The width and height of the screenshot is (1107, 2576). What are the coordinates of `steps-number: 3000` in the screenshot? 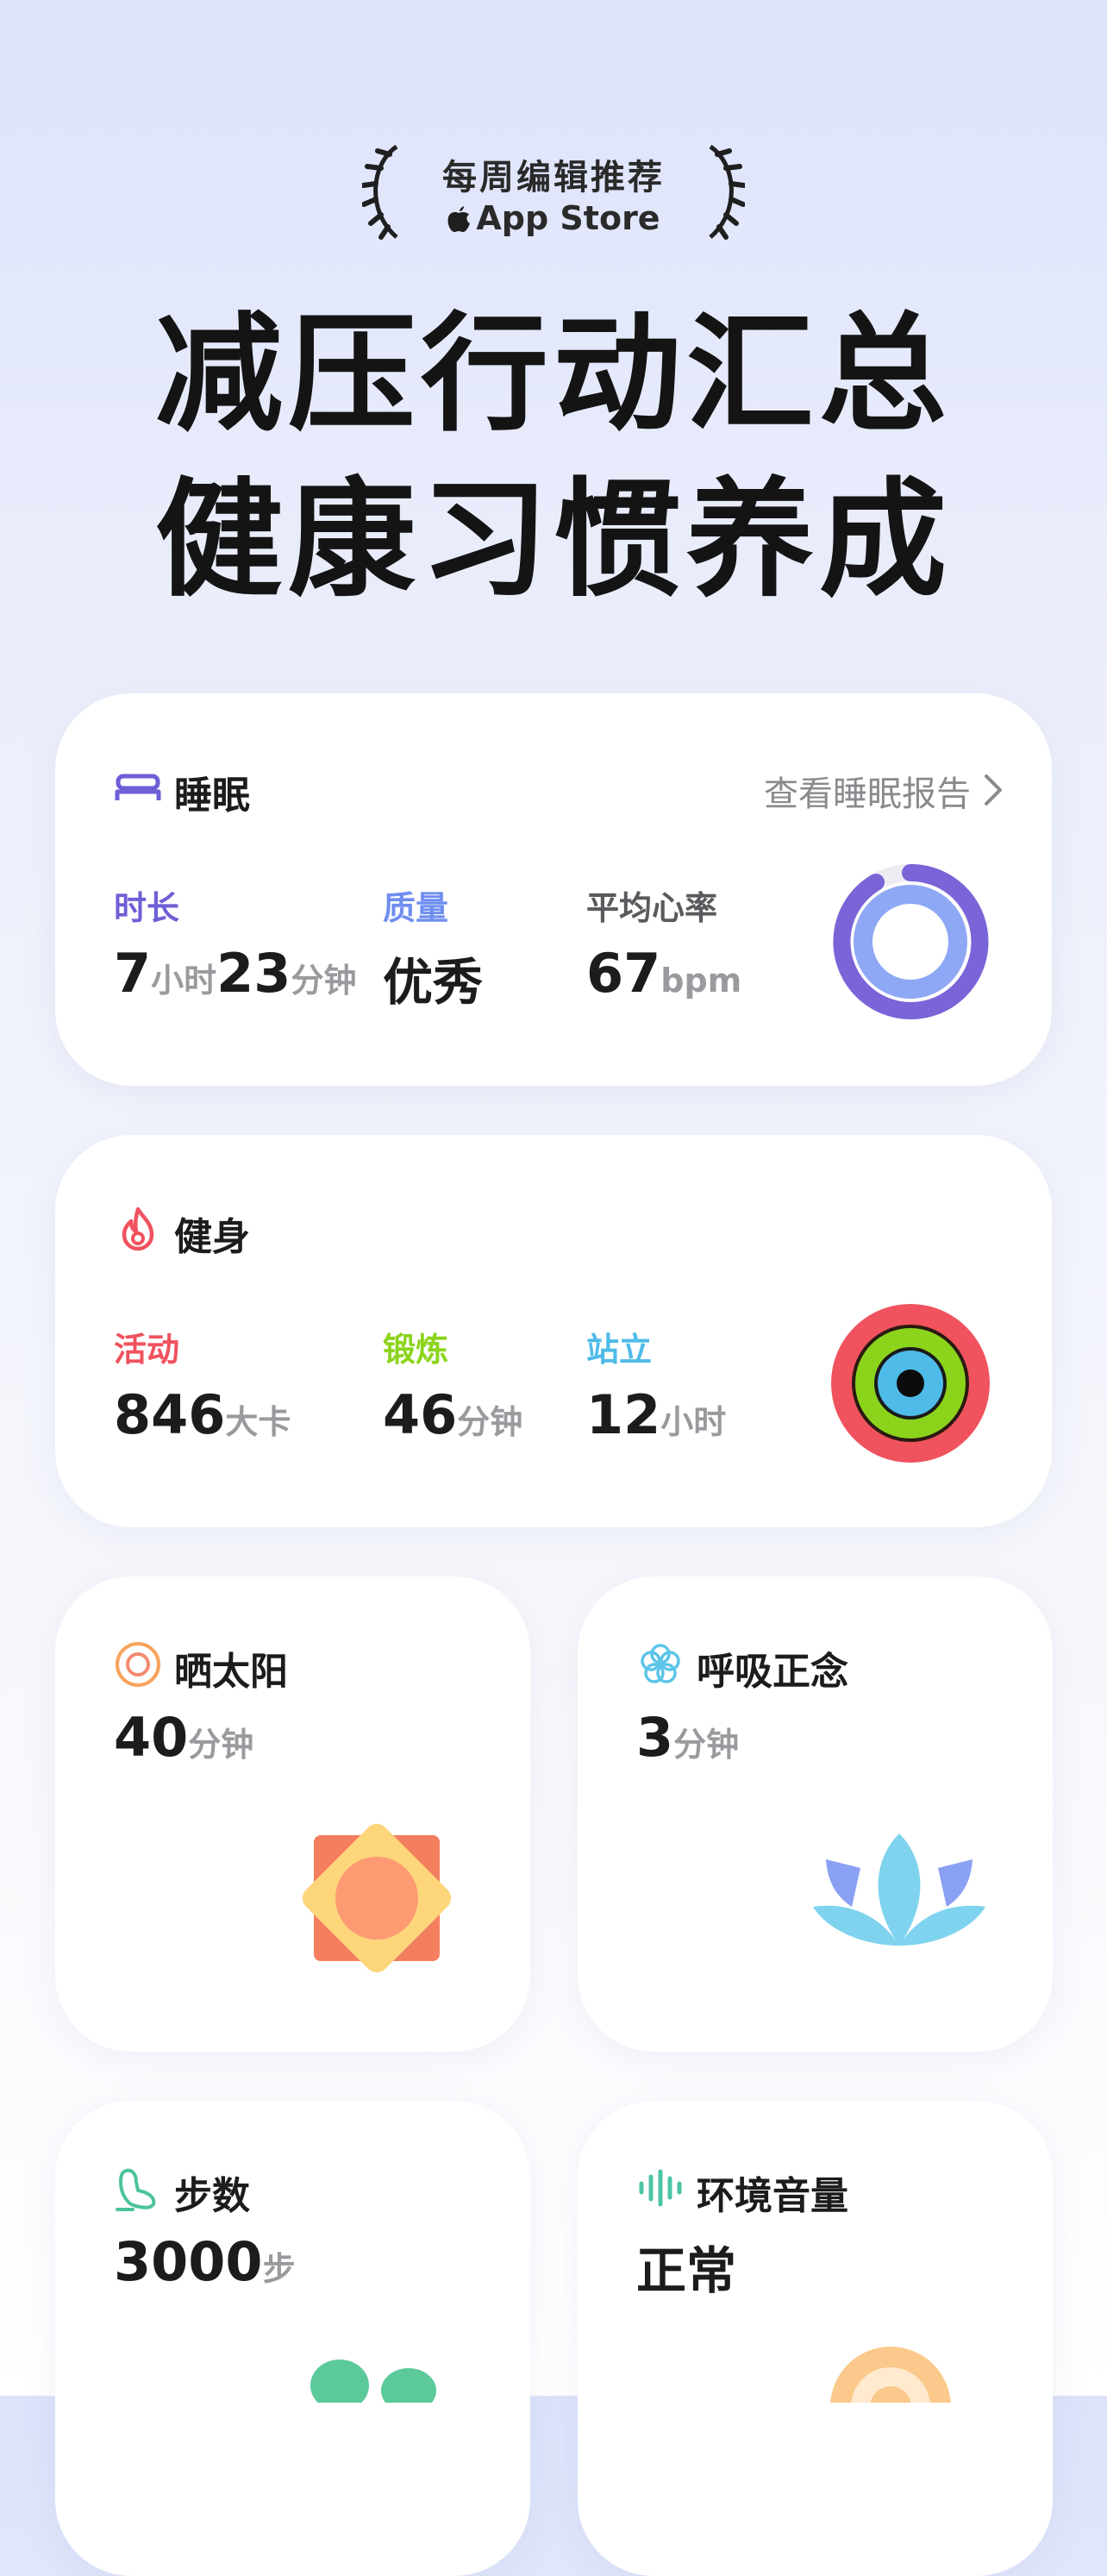 It's located at (188, 2261).